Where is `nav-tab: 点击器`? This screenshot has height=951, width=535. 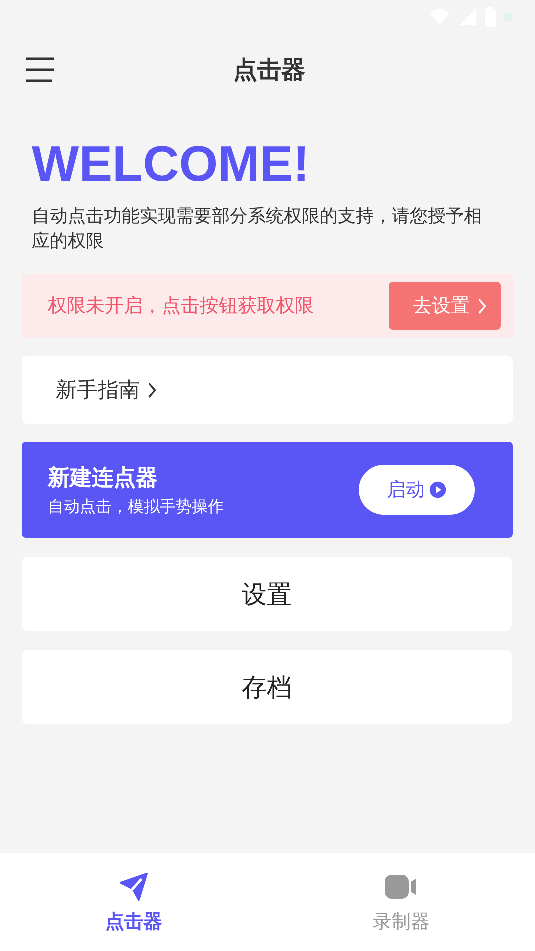 nav-tab: 点击器 is located at coordinates (134, 902).